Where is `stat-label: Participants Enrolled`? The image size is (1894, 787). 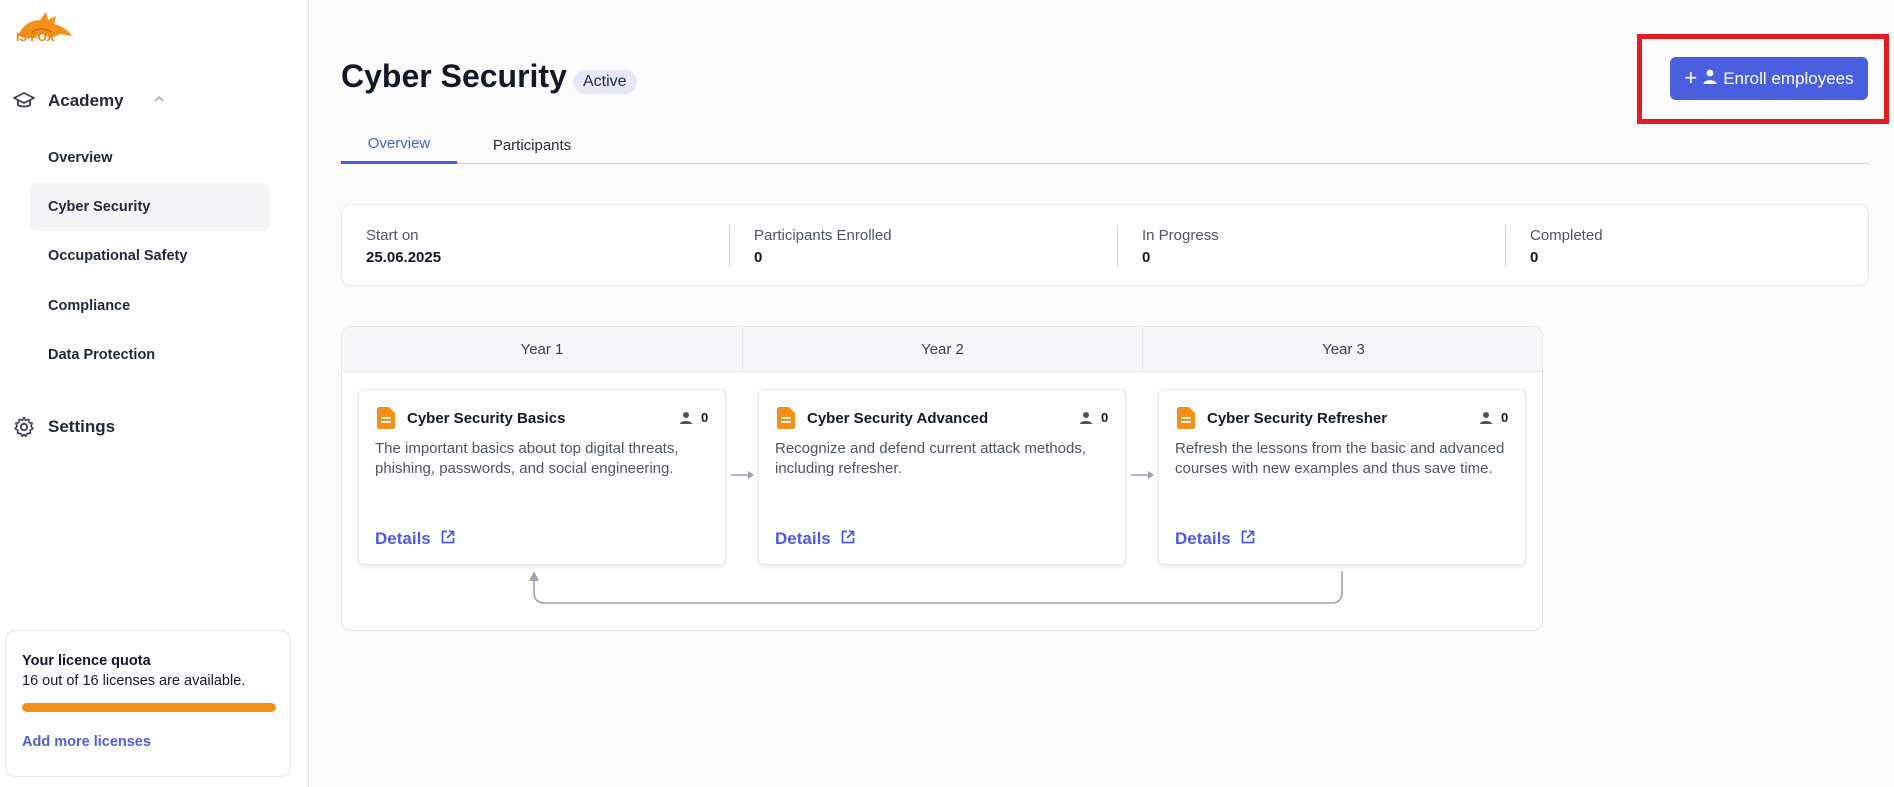 stat-label: Participants Enrolled is located at coordinates (823, 235).